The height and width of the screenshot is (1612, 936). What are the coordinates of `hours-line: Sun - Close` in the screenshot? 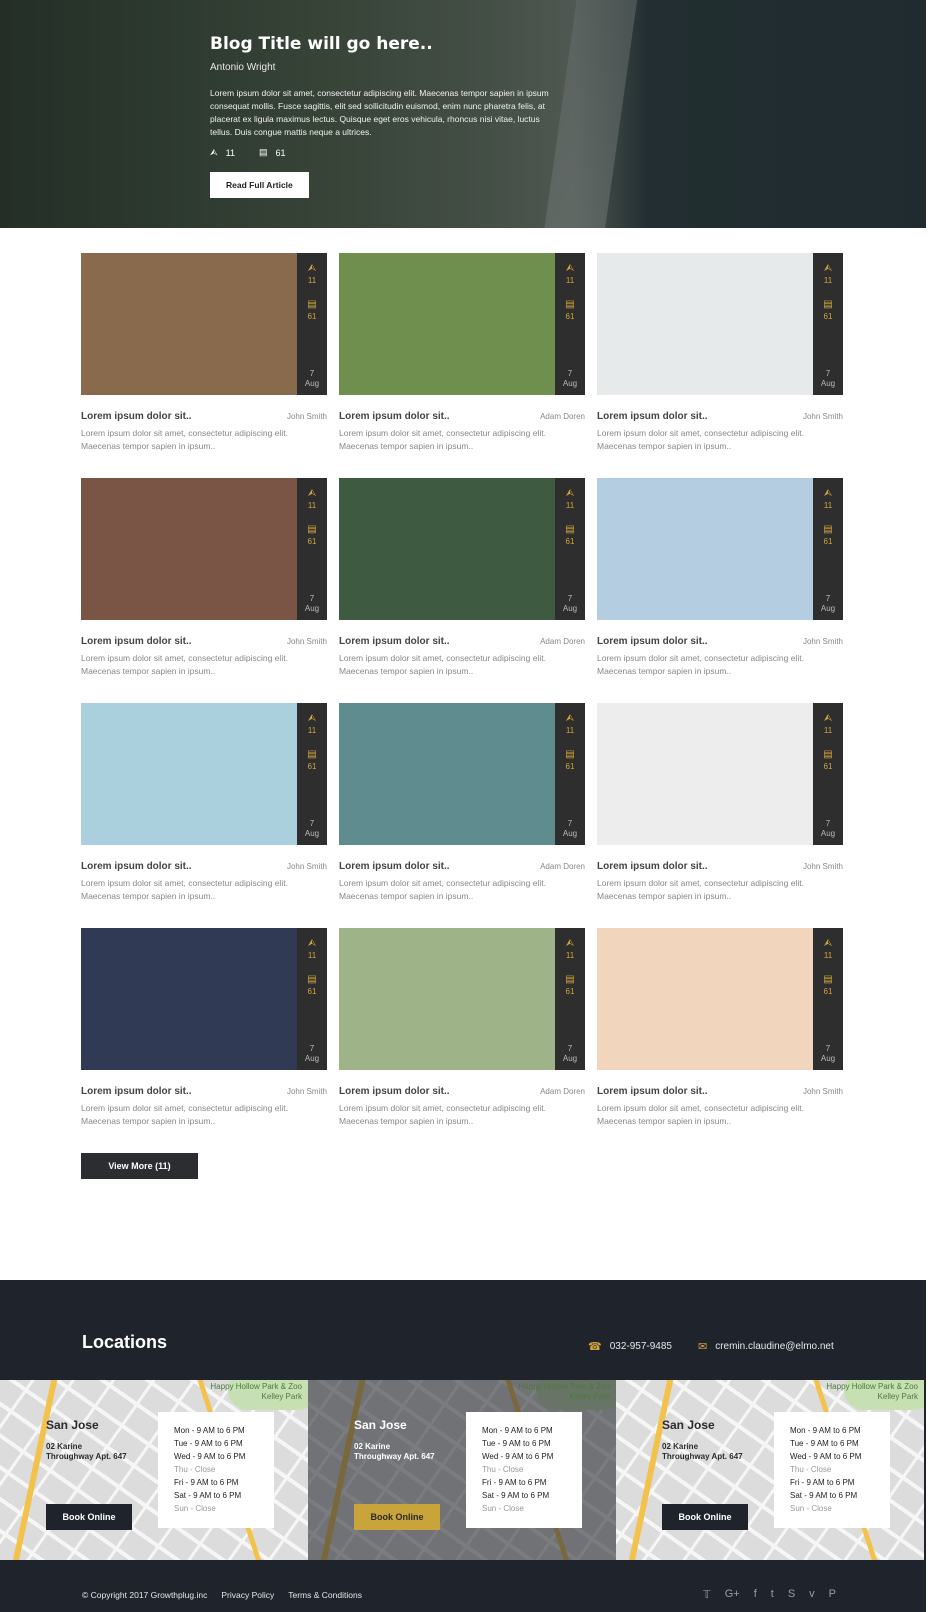 It's located at (195, 1508).